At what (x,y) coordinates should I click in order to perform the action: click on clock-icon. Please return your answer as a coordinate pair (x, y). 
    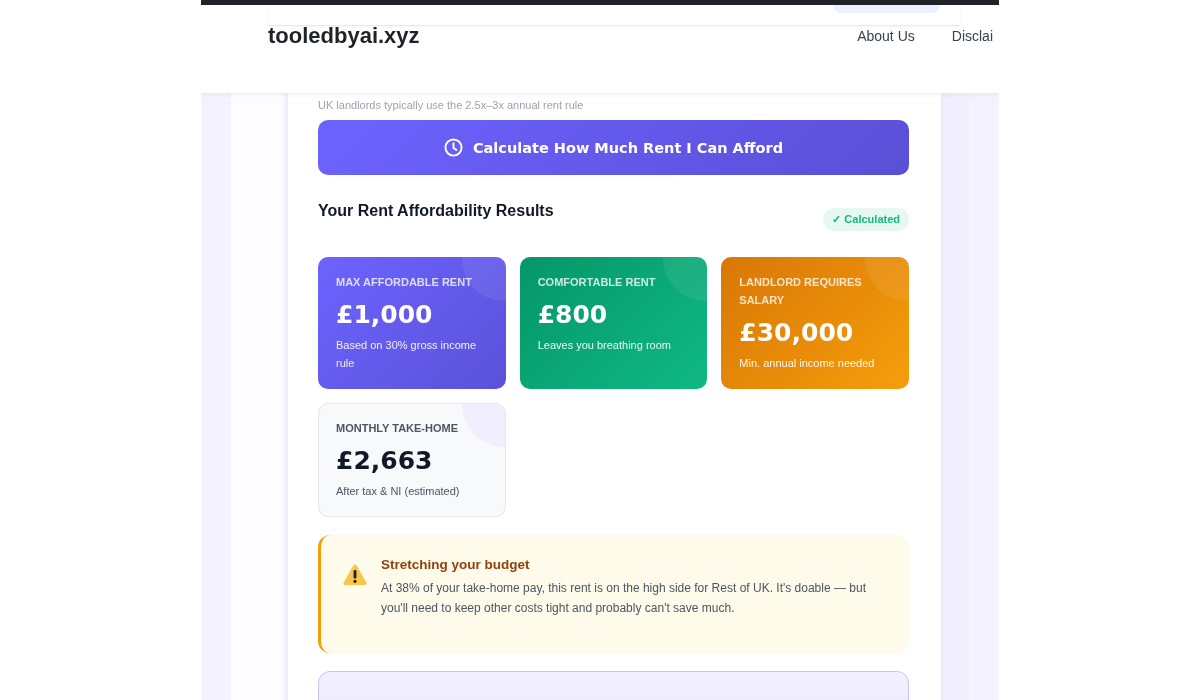
    Looking at the image, I should click on (453, 147).